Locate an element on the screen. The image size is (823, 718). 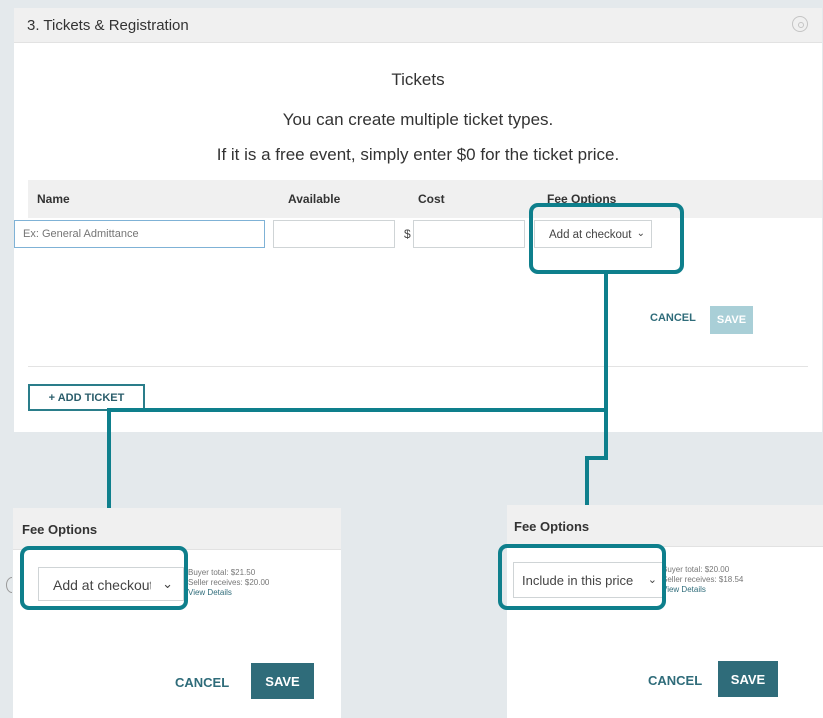
ticket-cost-input is located at coordinates (469, 234).